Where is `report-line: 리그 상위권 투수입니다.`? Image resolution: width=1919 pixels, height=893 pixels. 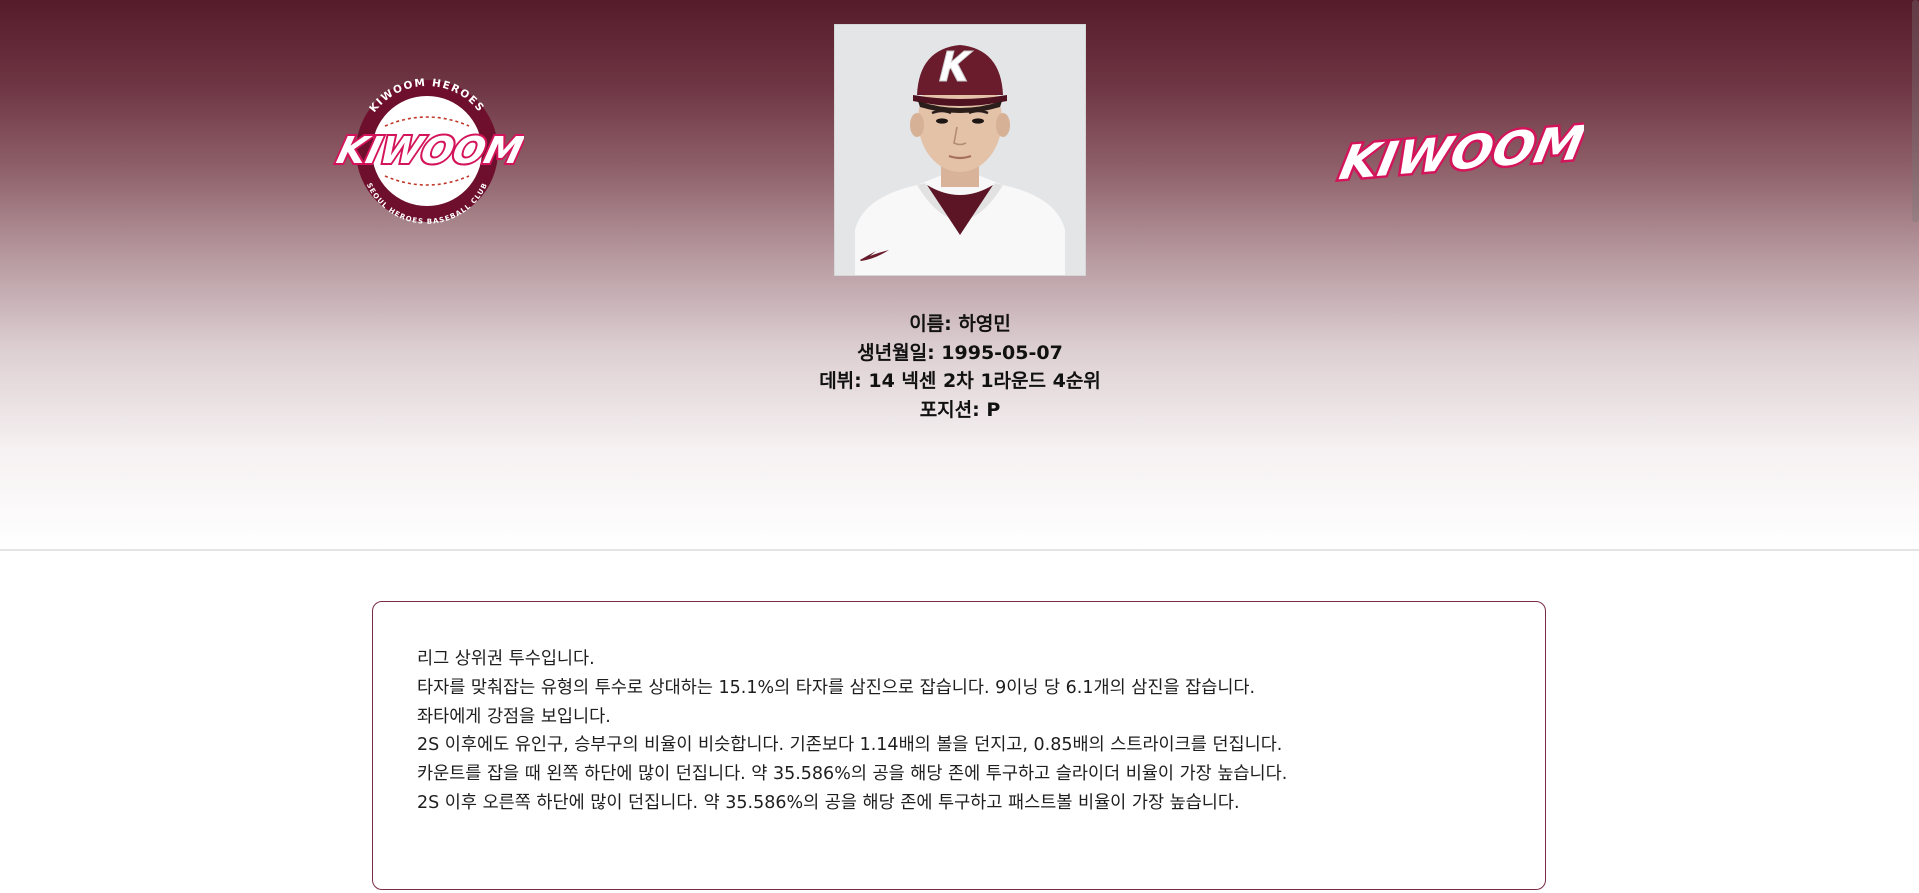
report-line: 리그 상위권 투수입니다. is located at coordinates (506, 659).